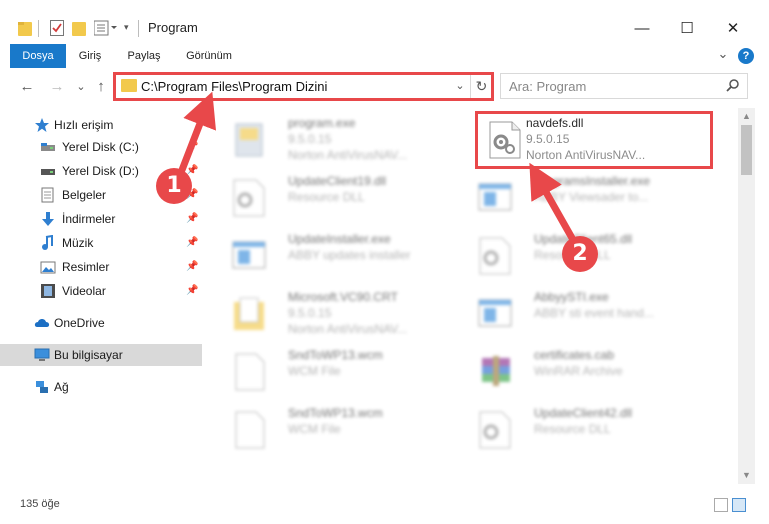 Image resolution: width=769 pixels, height=524 pixels. I want to click on network-icon, so click(42, 387).